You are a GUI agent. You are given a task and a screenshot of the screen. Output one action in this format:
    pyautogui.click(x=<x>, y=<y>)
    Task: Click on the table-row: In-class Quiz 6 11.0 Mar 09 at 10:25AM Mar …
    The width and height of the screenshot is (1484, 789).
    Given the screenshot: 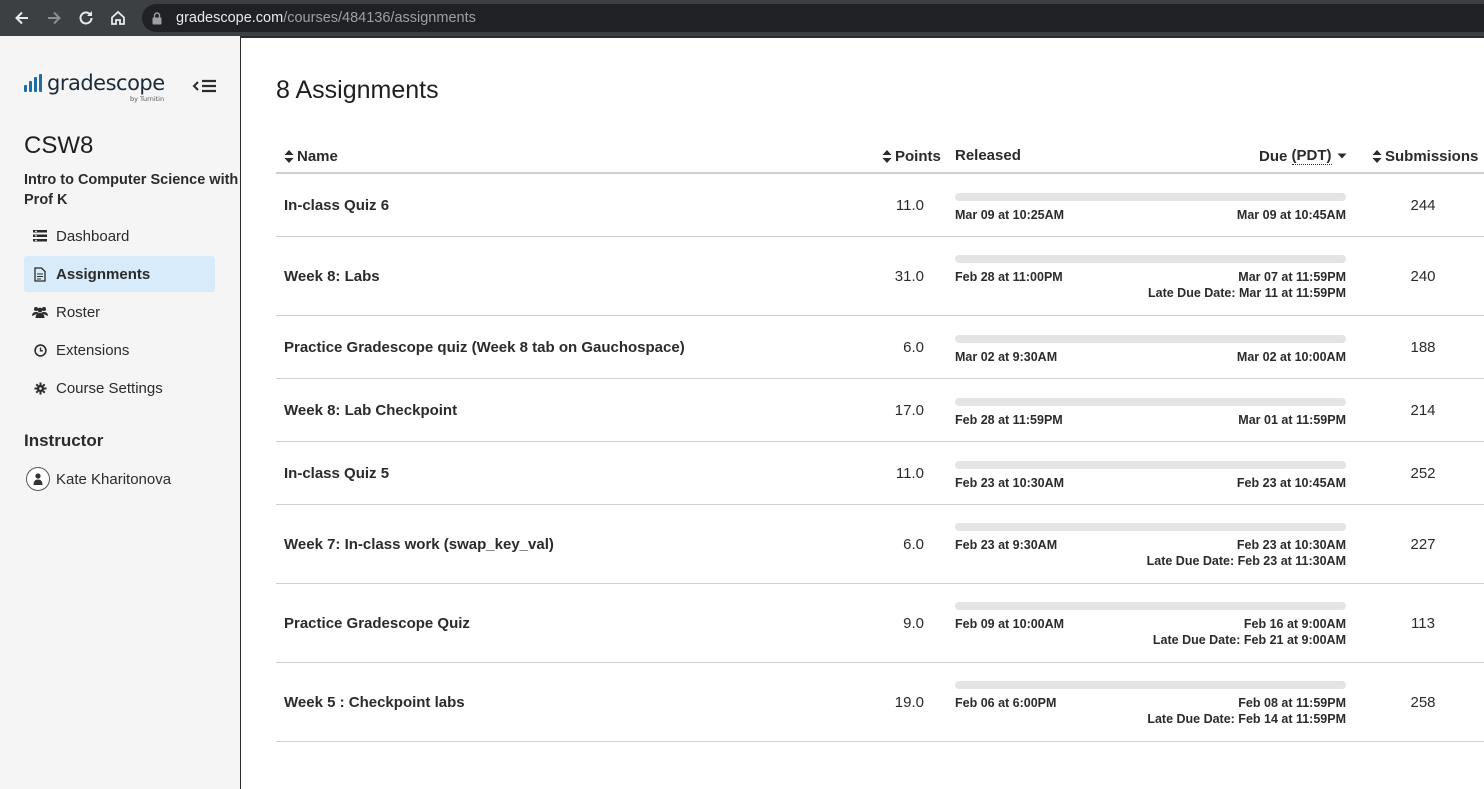 What is the action you would take?
    pyautogui.click(x=880, y=205)
    